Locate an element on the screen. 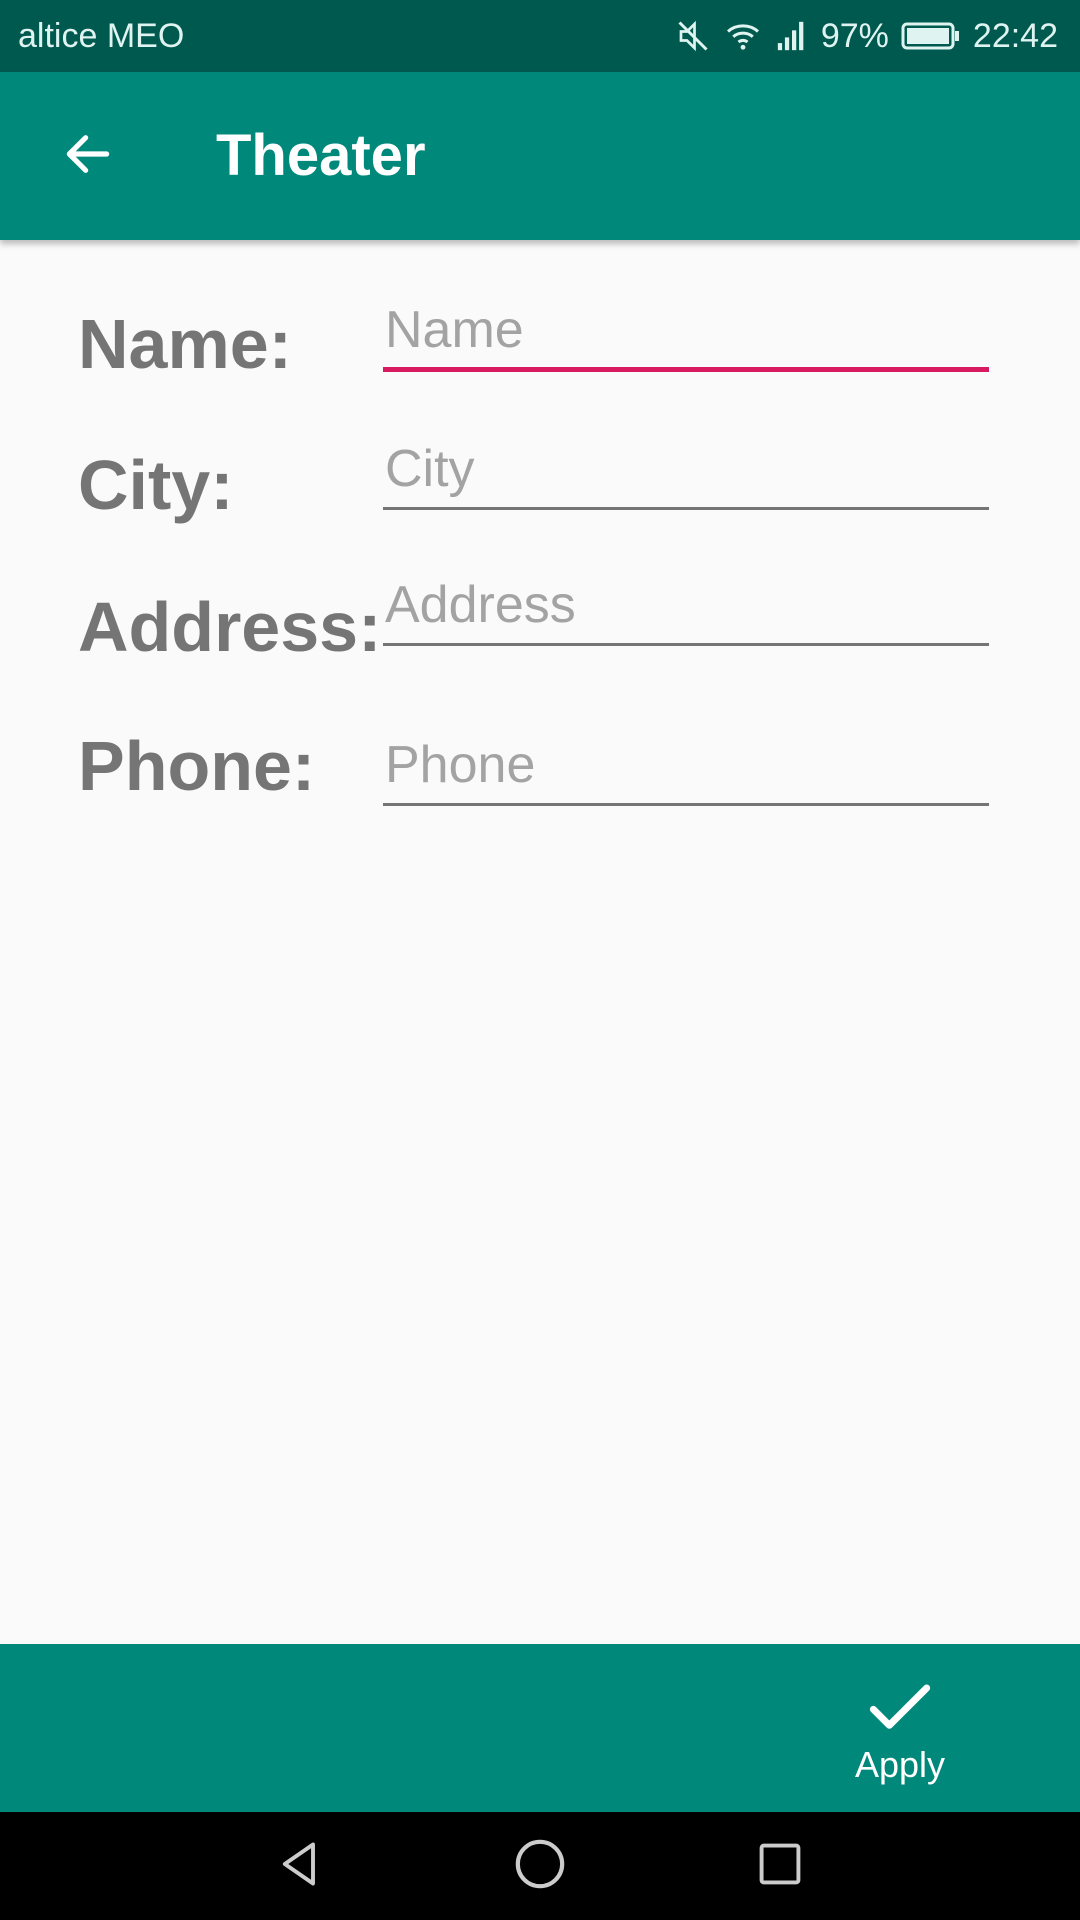 Image resolution: width=1080 pixels, height=1920 pixels. arrow-back-icon is located at coordinates (88, 156).